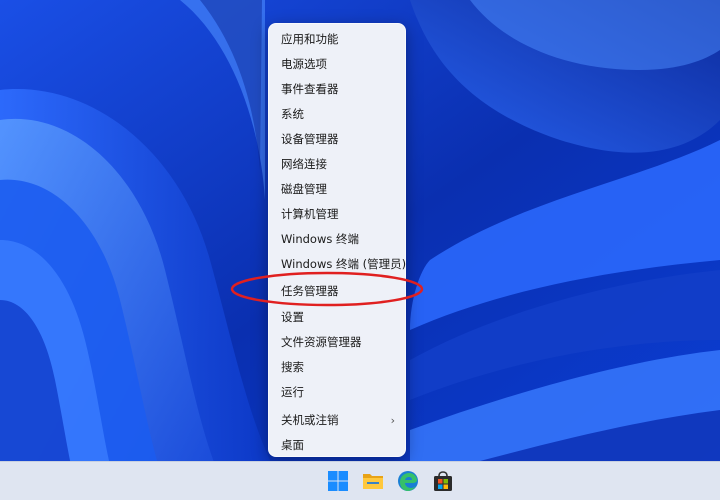 The height and width of the screenshot is (500, 720). Describe the element at coordinates (337, 64) in the screenshot. I see `menu-item-power-options: 电源选项` at that location.